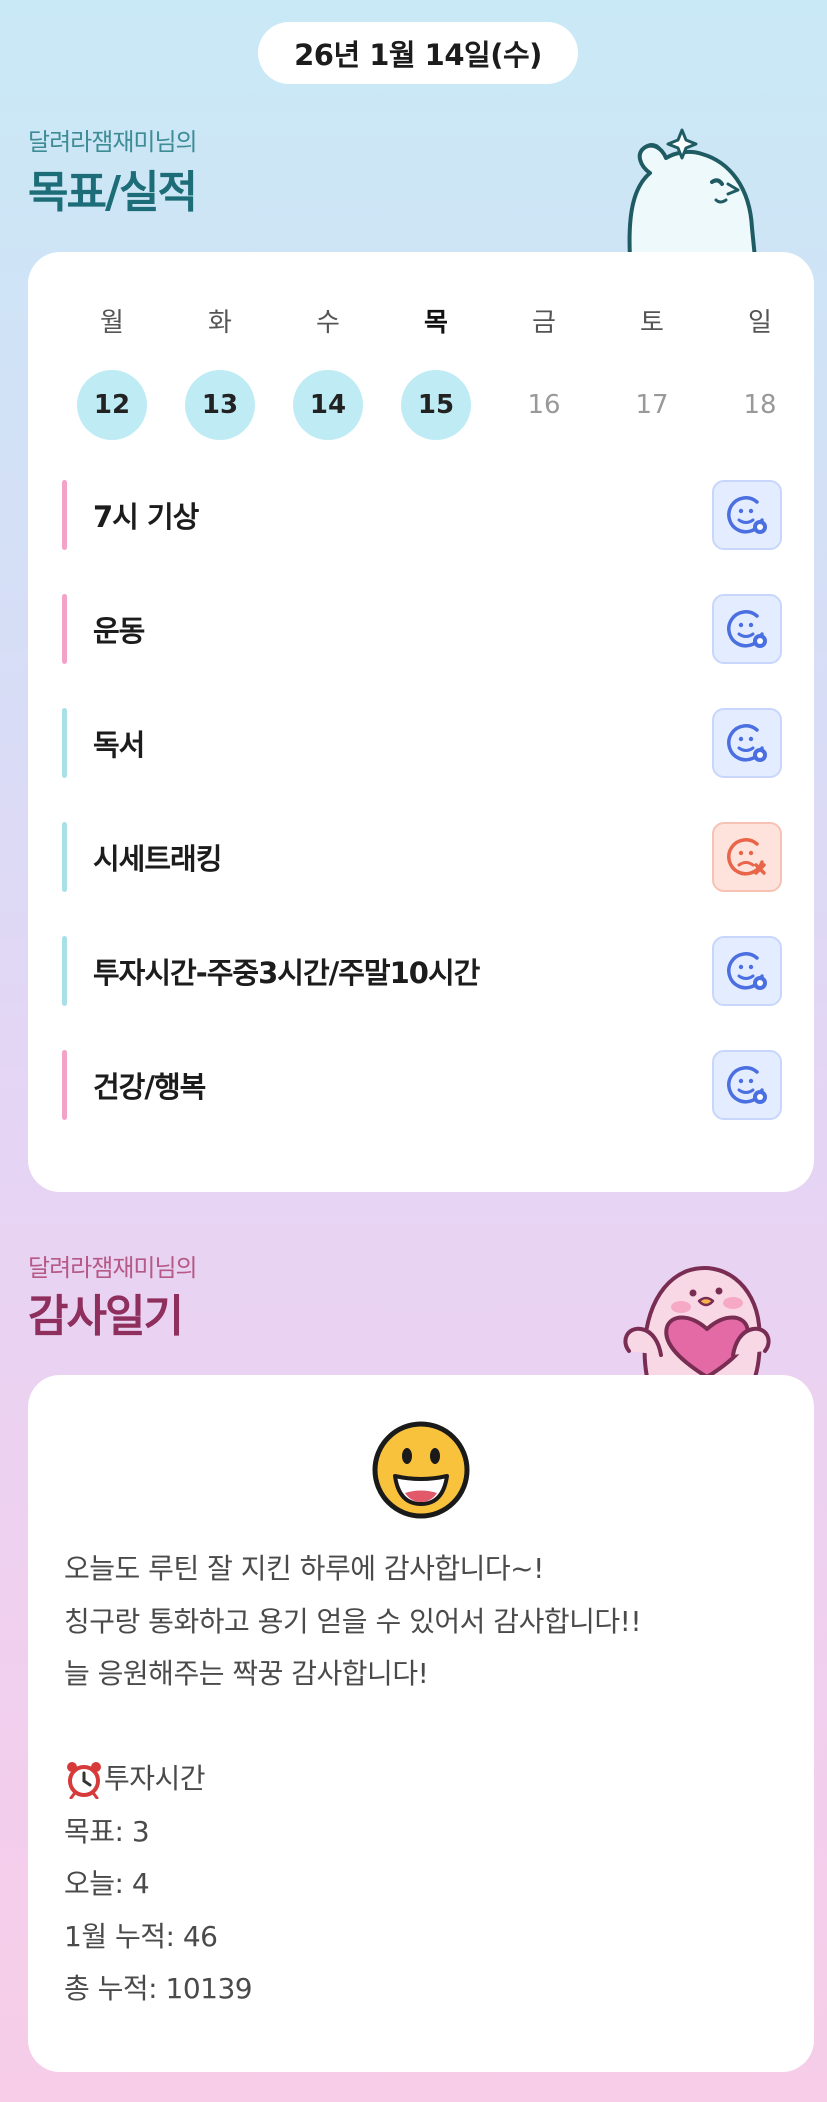 This screenshot has height=2102, width=827. What do you see at coordinates (141, 1936) in the screenshot?
I see `stat-line: 1월 누적: 46` at bounding box center [141, 1936].